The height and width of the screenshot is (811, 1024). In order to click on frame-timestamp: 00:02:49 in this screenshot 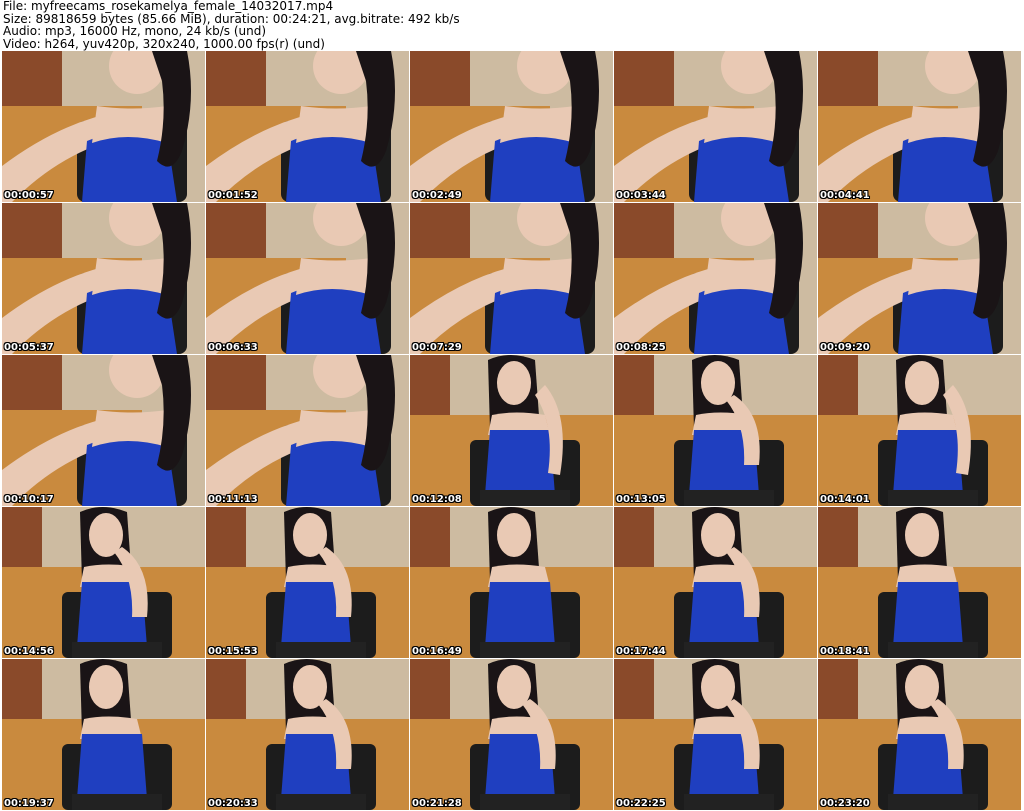, I will do `click(437, 195)`.